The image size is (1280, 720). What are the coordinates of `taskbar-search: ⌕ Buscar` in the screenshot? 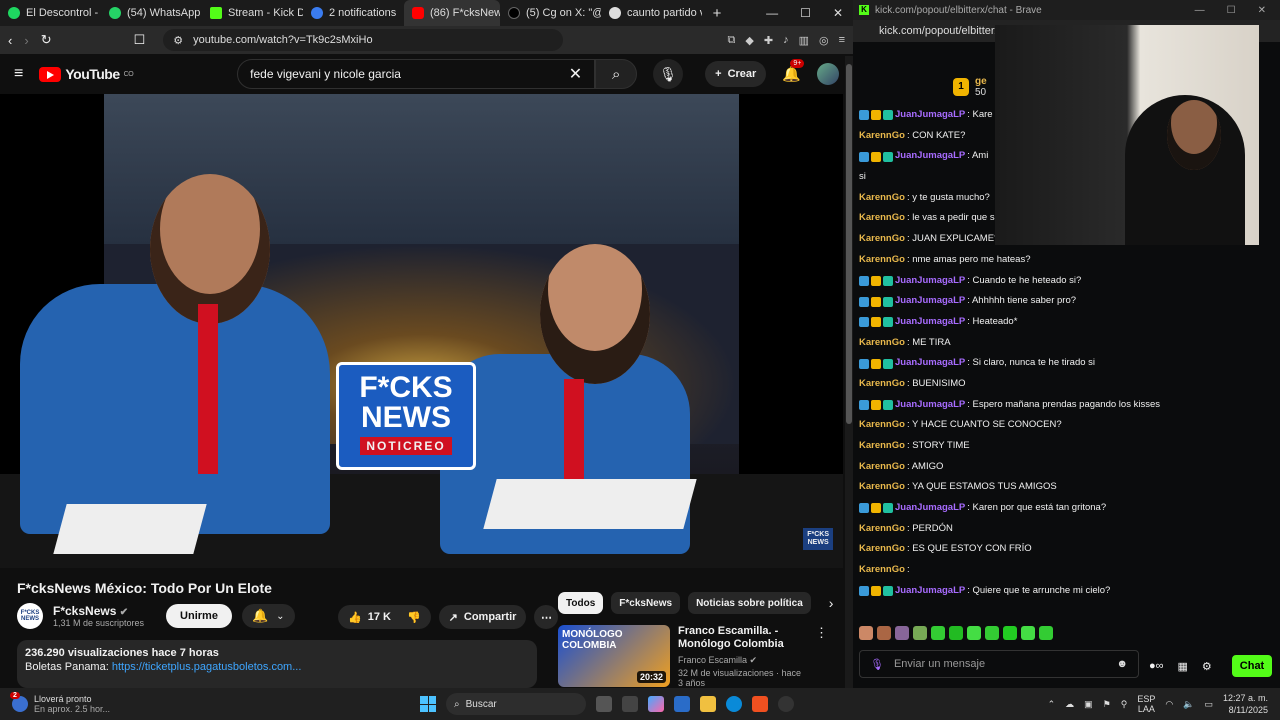 It's located at (516, 704).